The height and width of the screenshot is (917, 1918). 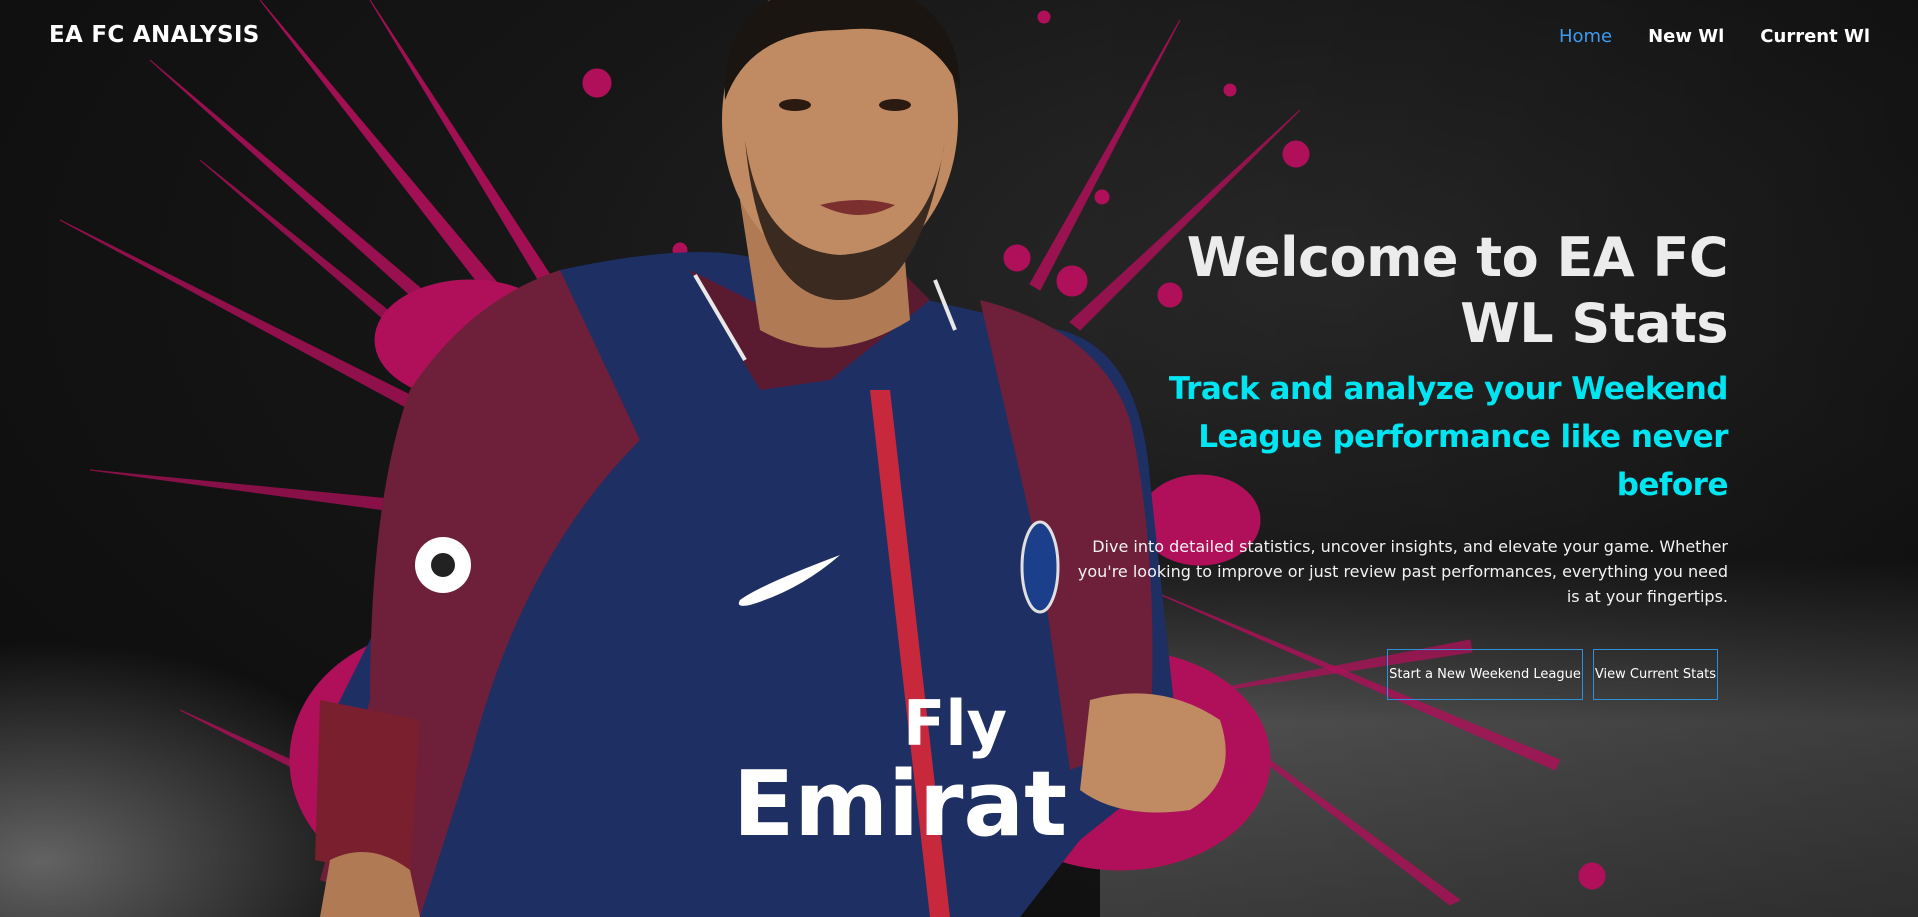 What do you see at coordinates (1655, 674) in the screenshot?
I see `view-current-stats-button: View Current Stats` at bounding box center [1655, 674].